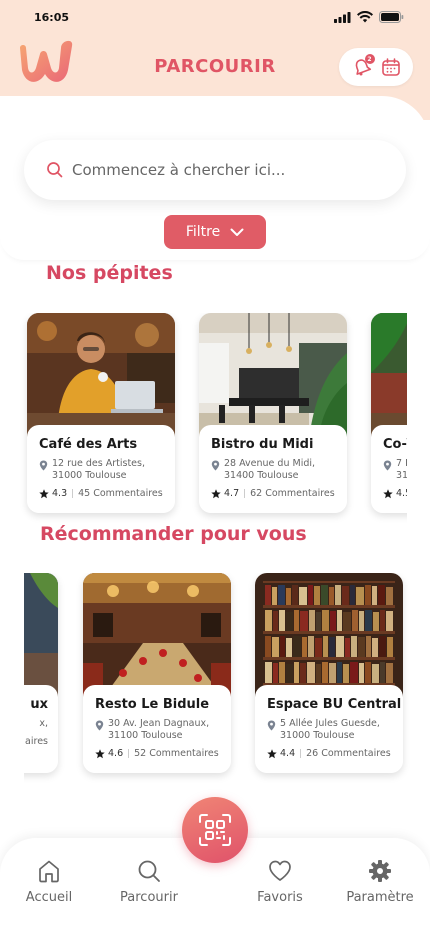 The height and width of the screenshot is (932, 430). I want to click on review-count: 45 Commentaires, so click(120, 493).